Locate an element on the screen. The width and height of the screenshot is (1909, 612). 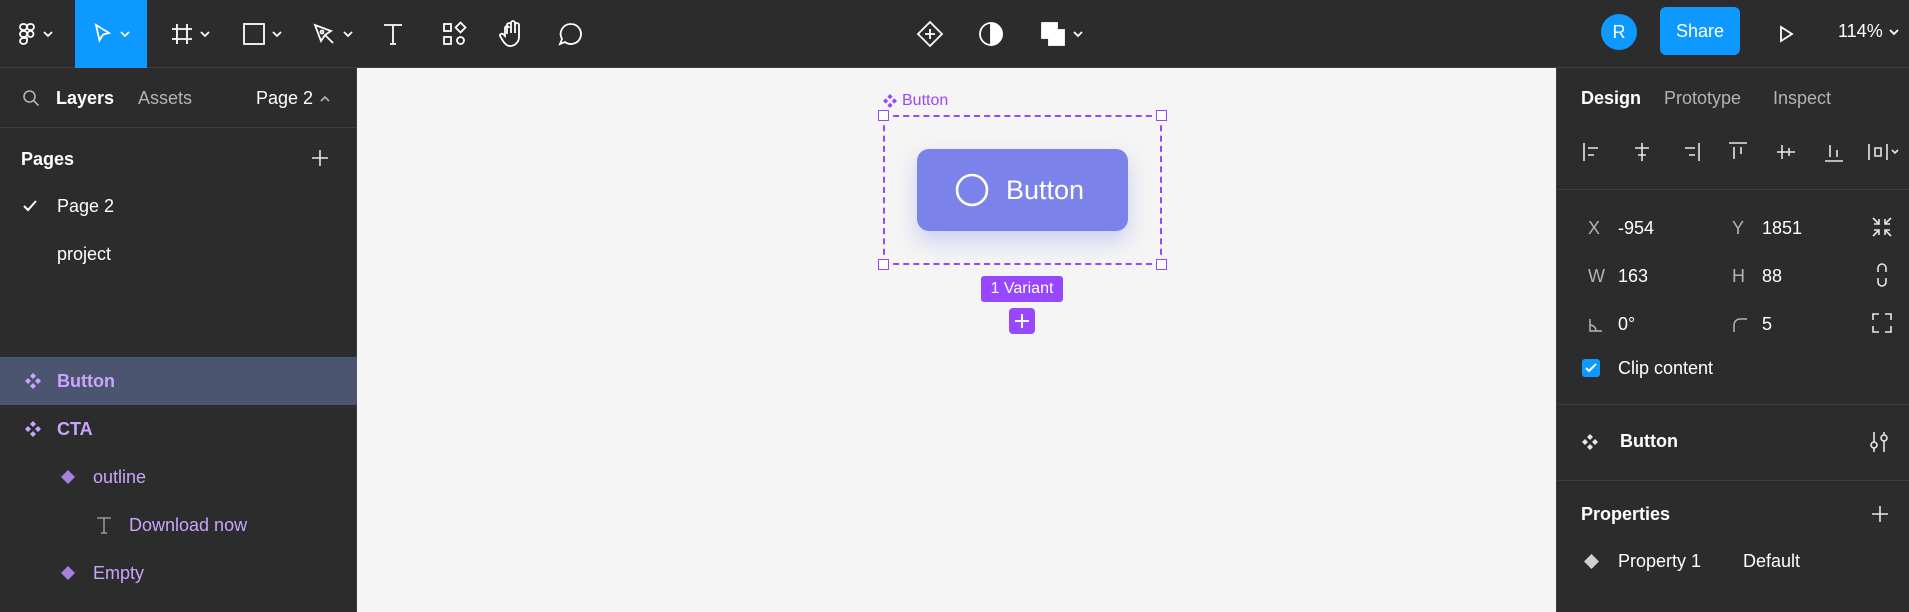
share-button: Share is located at coordinates (1700, 31).